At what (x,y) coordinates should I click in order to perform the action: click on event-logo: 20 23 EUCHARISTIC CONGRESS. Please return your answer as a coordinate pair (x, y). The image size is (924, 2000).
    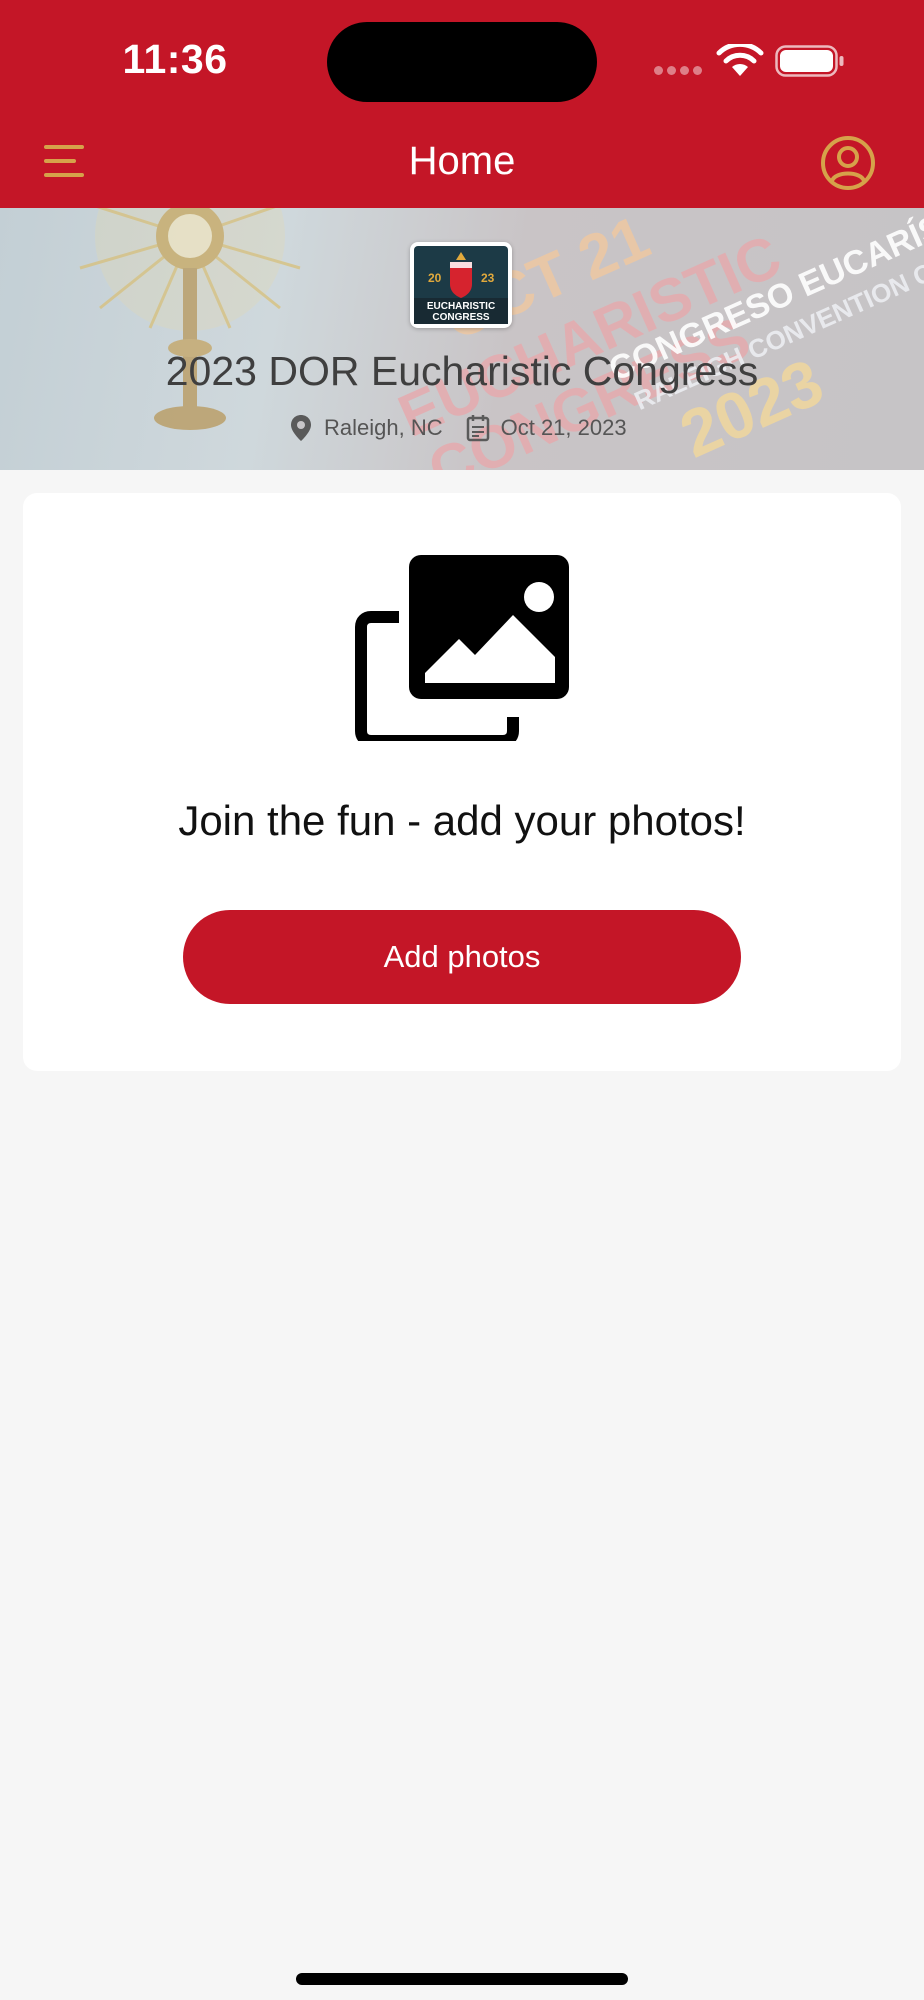
    Looking at the image, I should click on (461, 285).